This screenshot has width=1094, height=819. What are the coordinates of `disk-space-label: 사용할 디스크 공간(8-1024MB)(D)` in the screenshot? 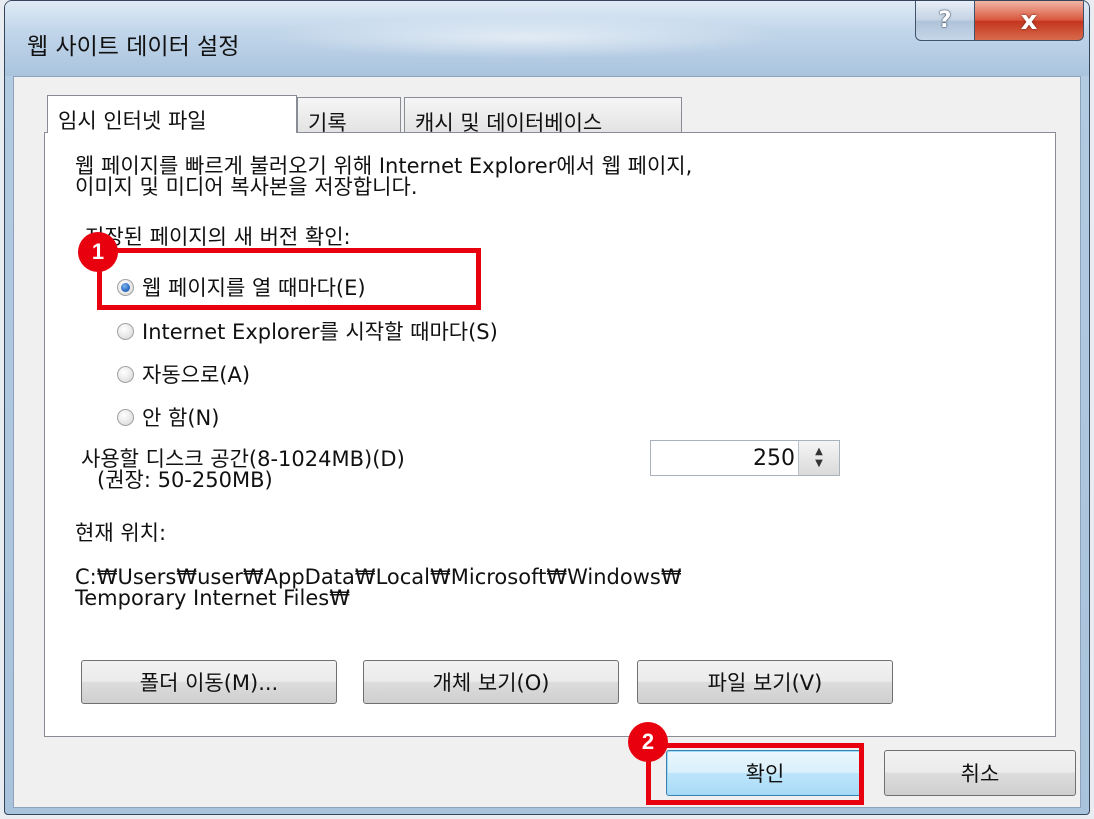 It's located at (243, 459).